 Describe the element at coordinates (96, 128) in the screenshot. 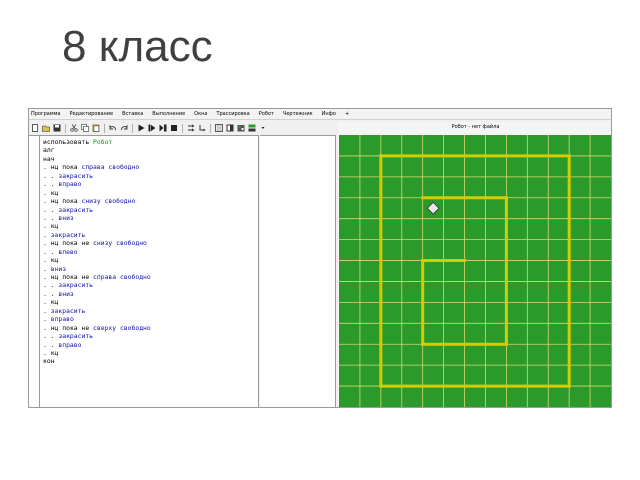

I see `paste-icon` at that location.